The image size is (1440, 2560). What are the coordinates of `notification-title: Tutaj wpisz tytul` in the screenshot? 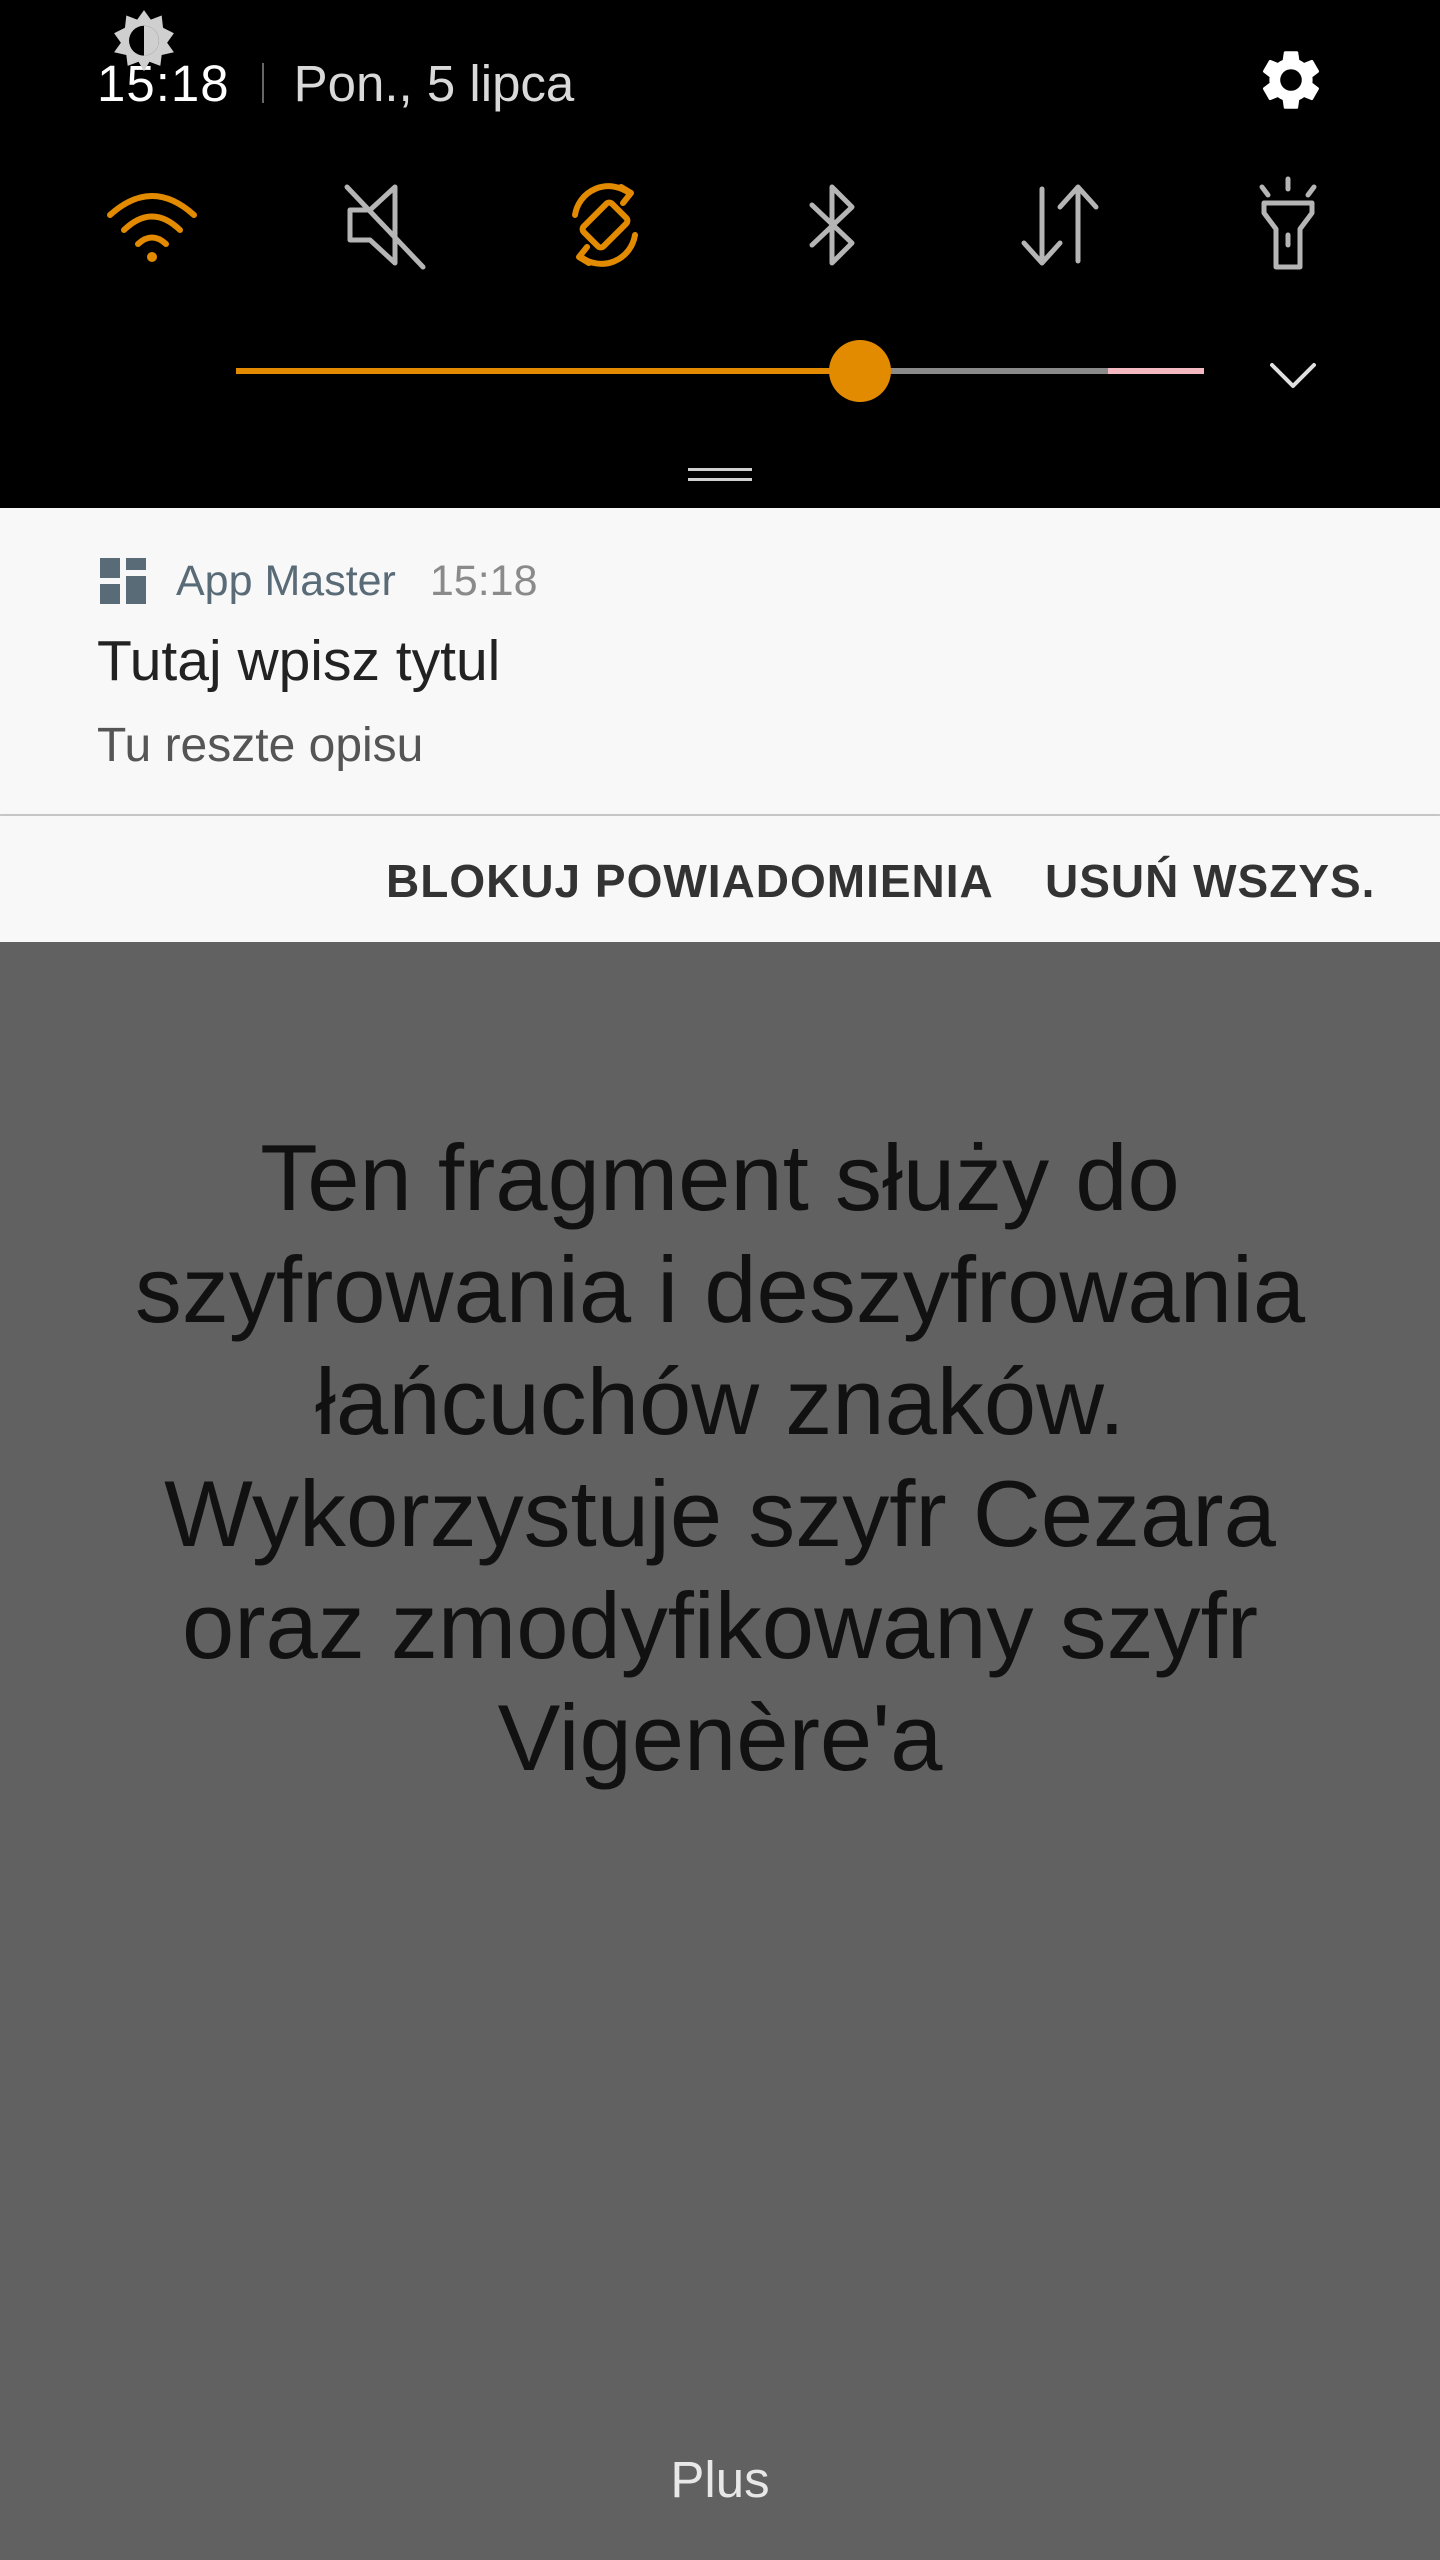 It's located at (299, 661).